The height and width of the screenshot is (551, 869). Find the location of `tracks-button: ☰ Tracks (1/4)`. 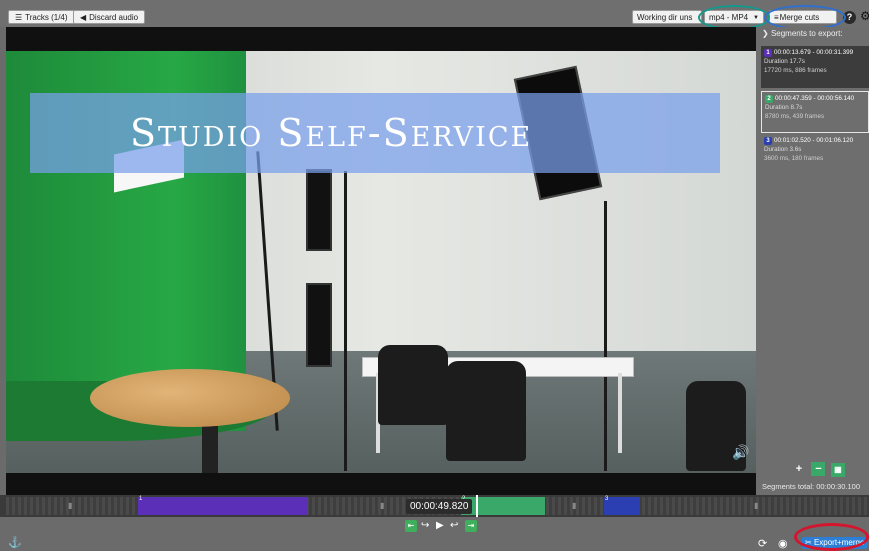

tracks-button: ☰ Tracks (1/4) is located at coordinates (41, 17).